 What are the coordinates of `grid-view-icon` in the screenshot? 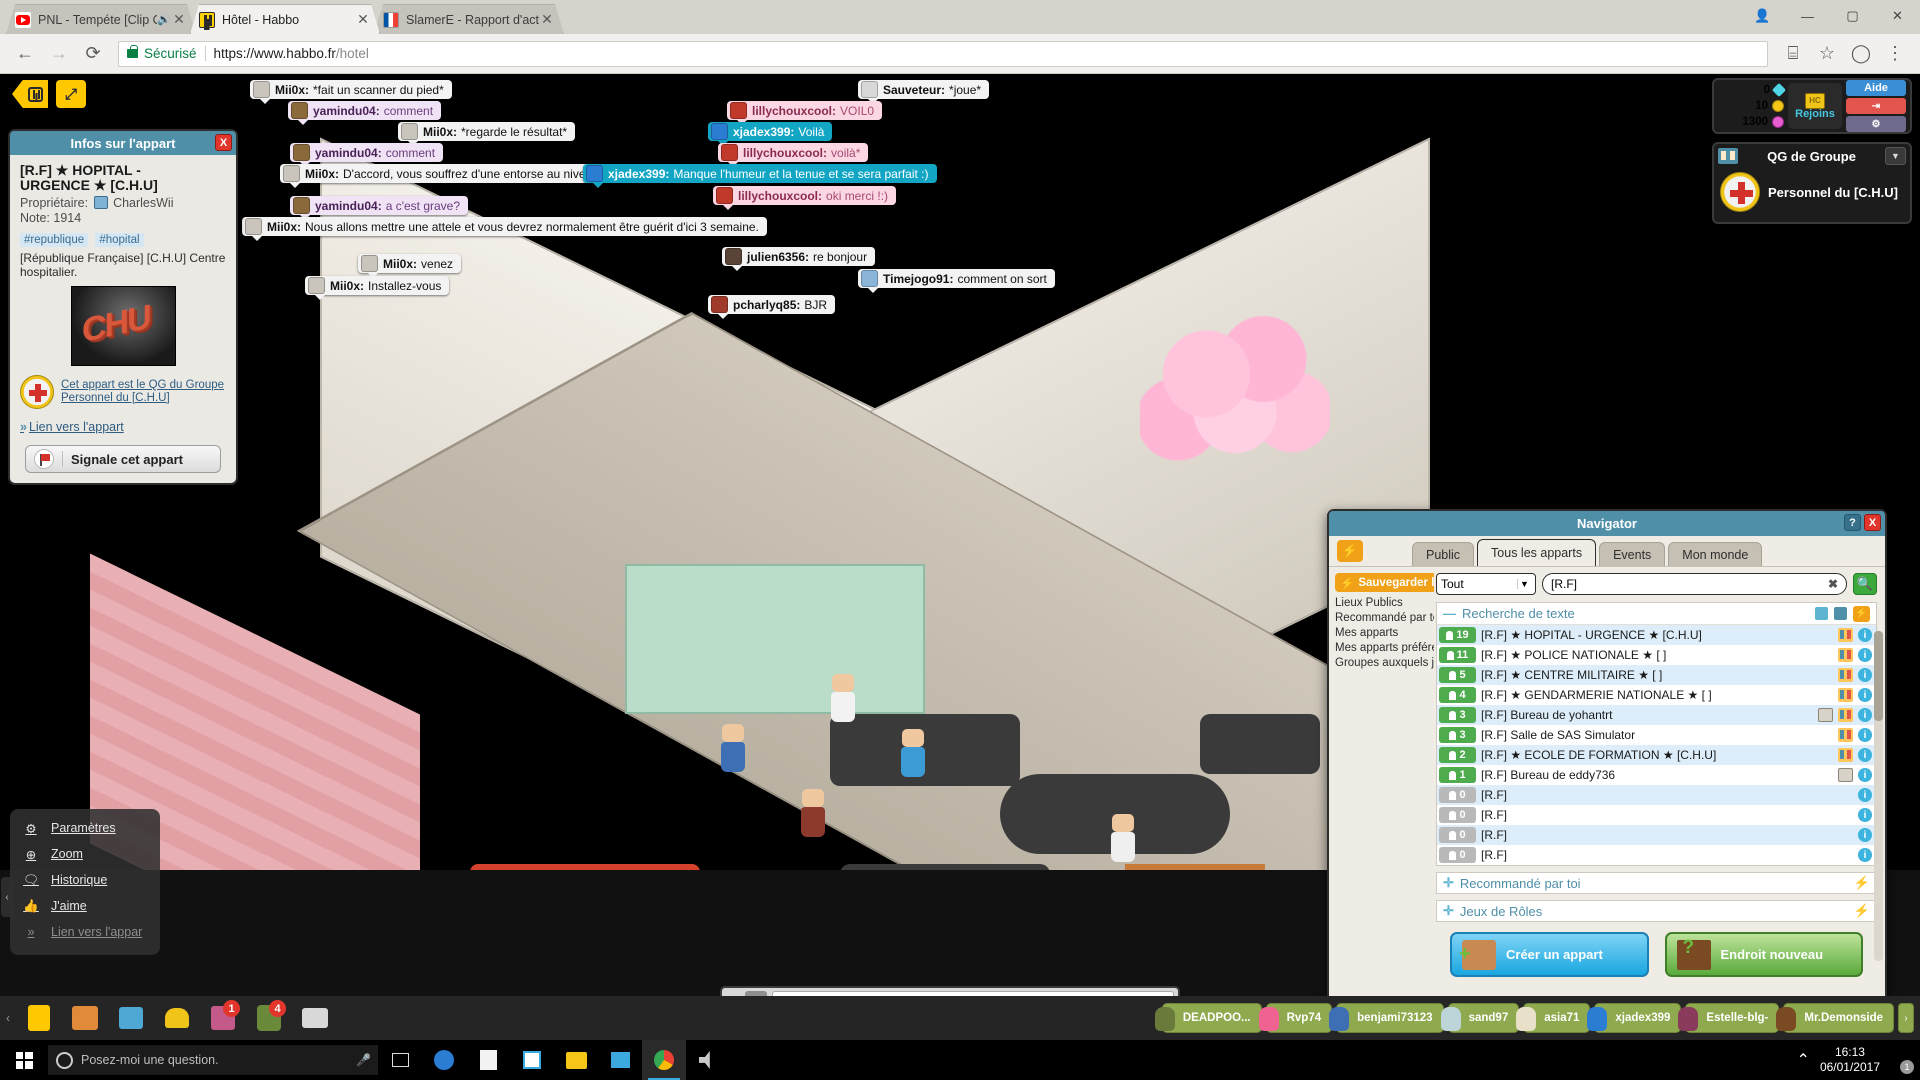 It's located at (1821, 613).